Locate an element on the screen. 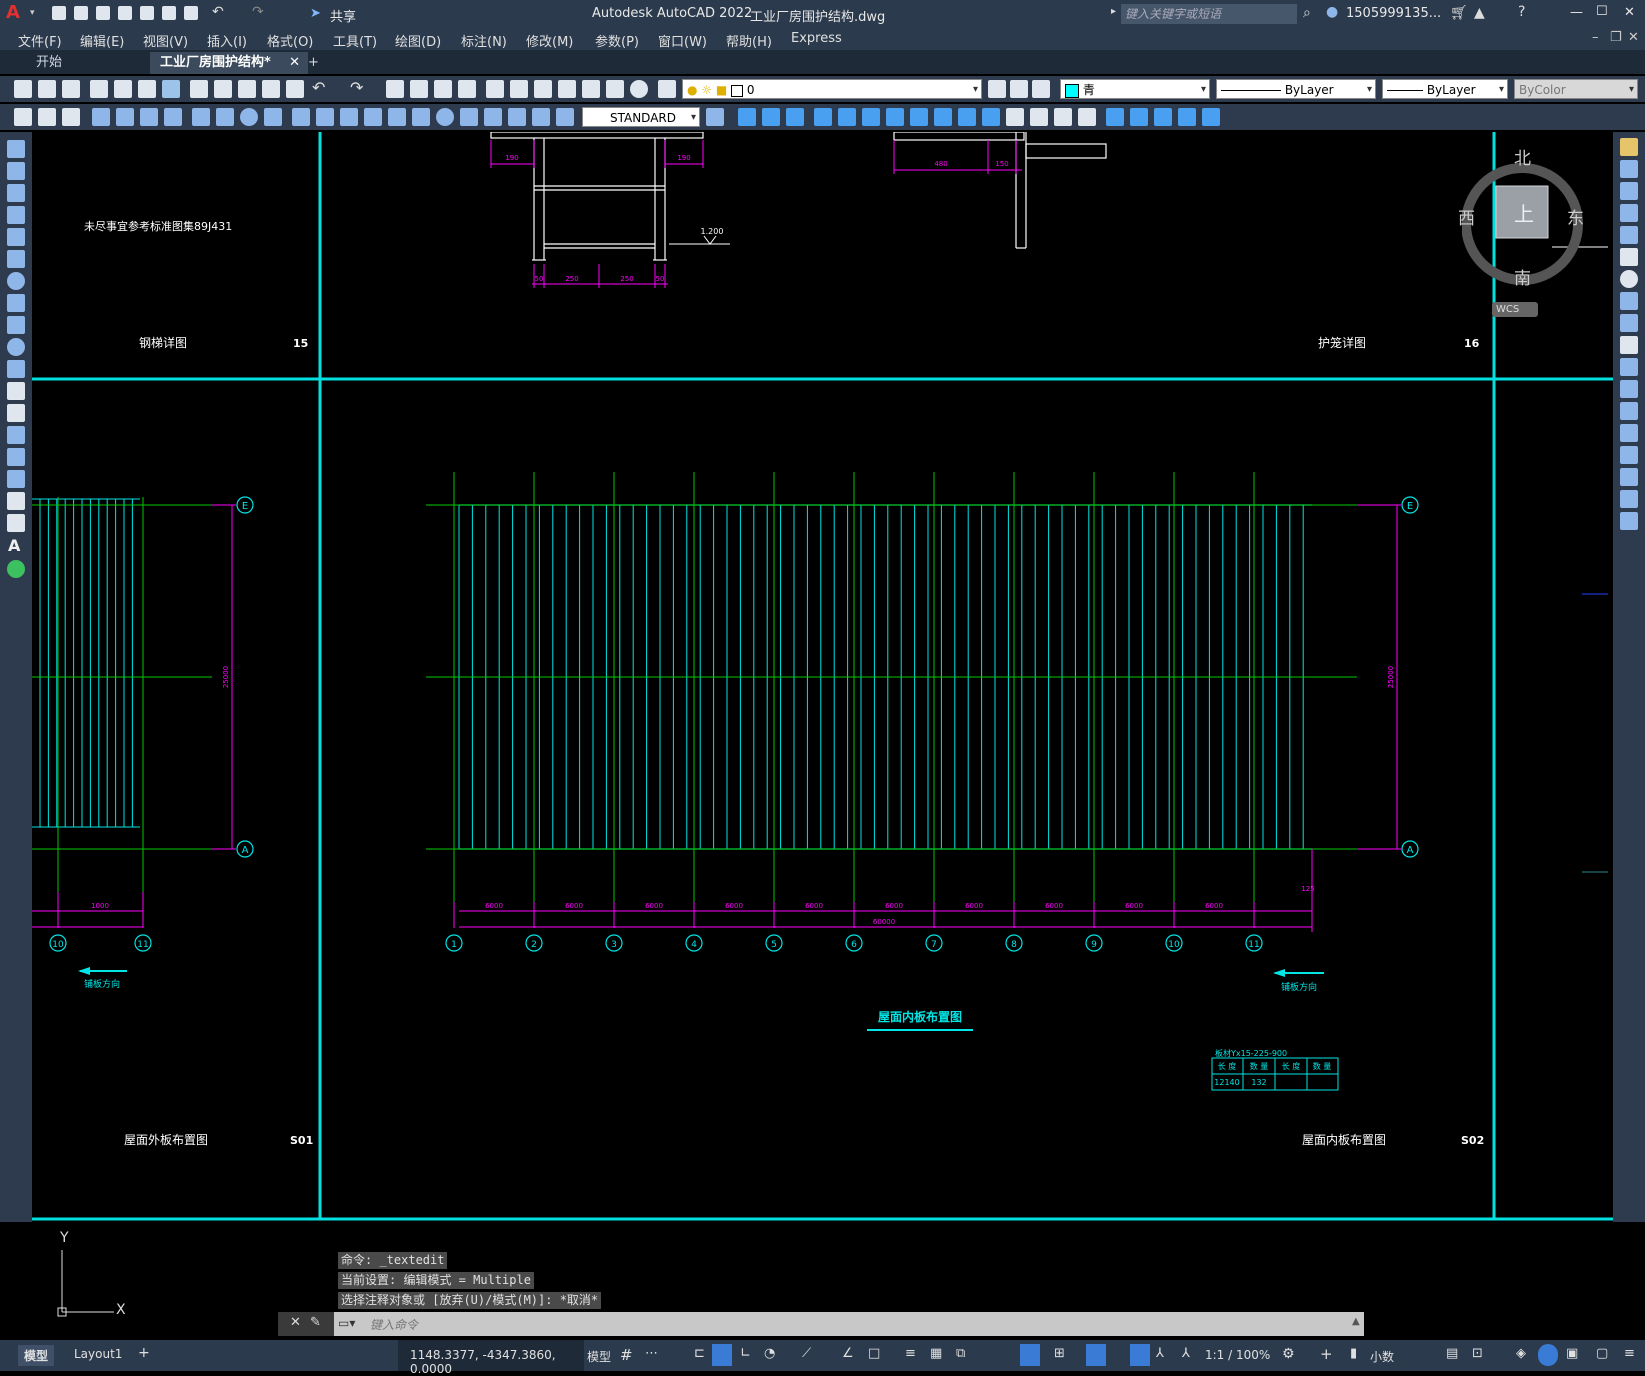  align-3d-icon is located at coordinates (919, 117).